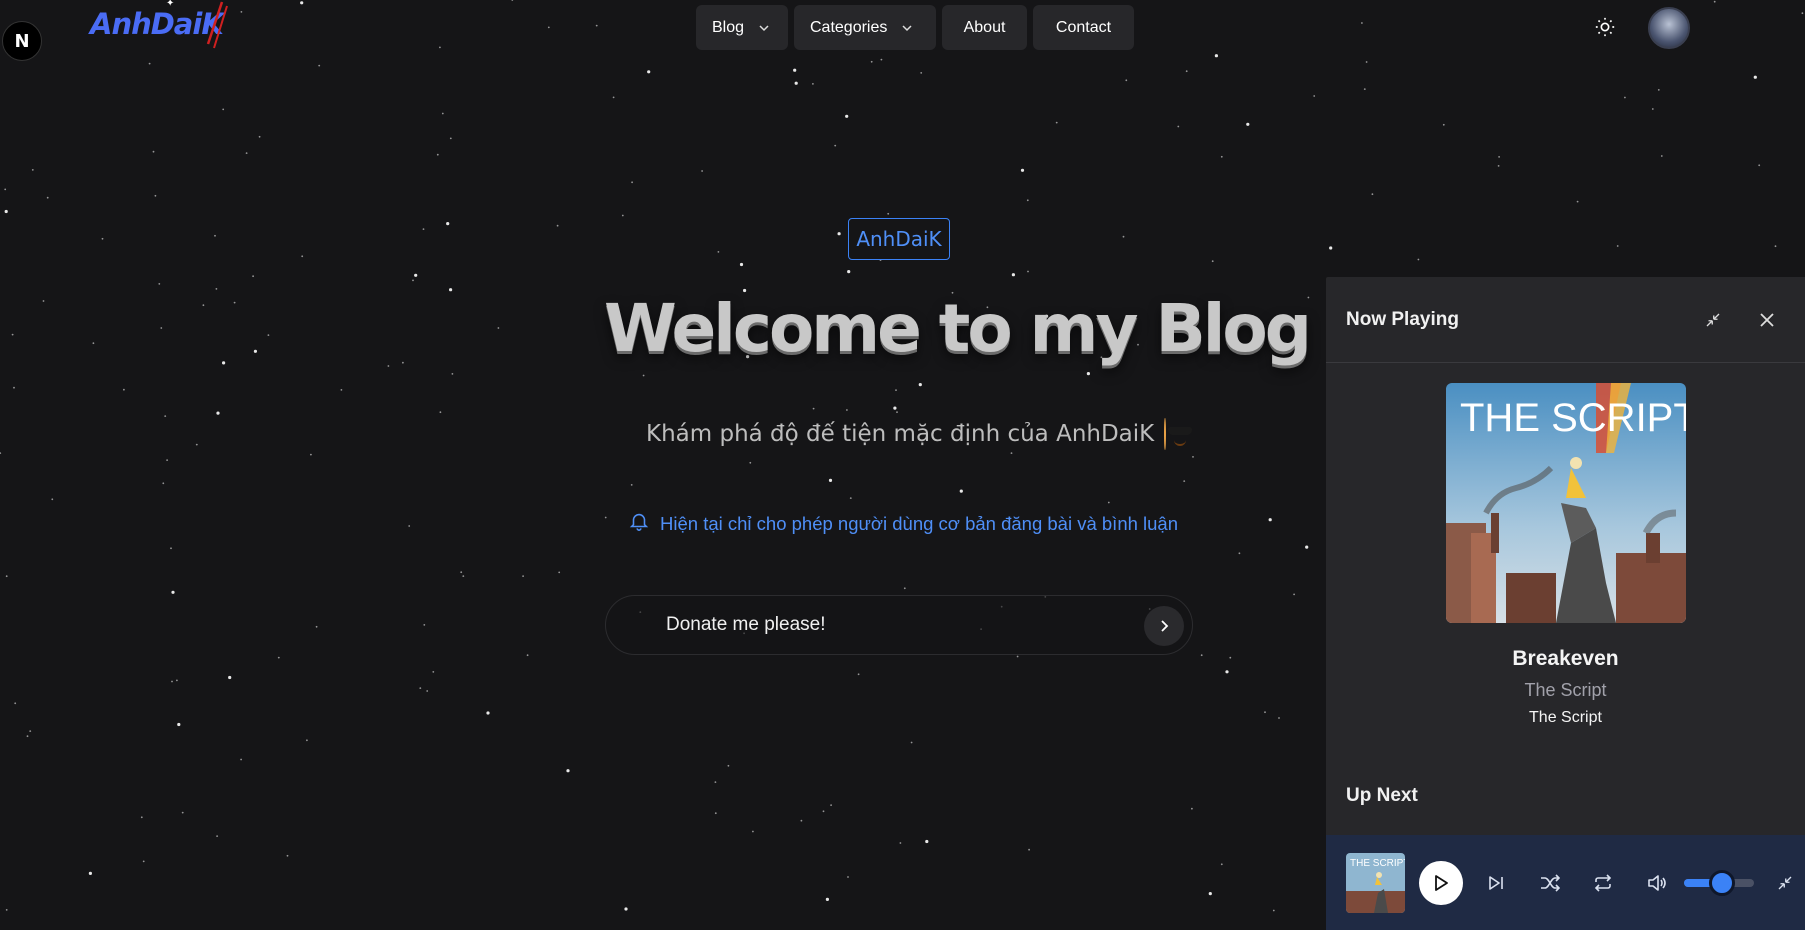  What do you see at coordinates (1441, 882) in the screenshot?
I see `play-button` at bounding box center [1441, 882].